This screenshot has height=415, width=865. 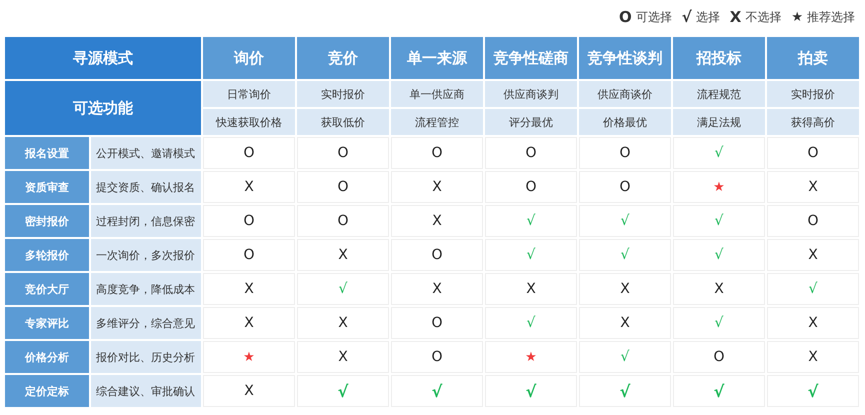 What do you see at coordinates (625, 17) in the screenshot?
I see `legend-symbol: O` at bounding box center [625, 17].